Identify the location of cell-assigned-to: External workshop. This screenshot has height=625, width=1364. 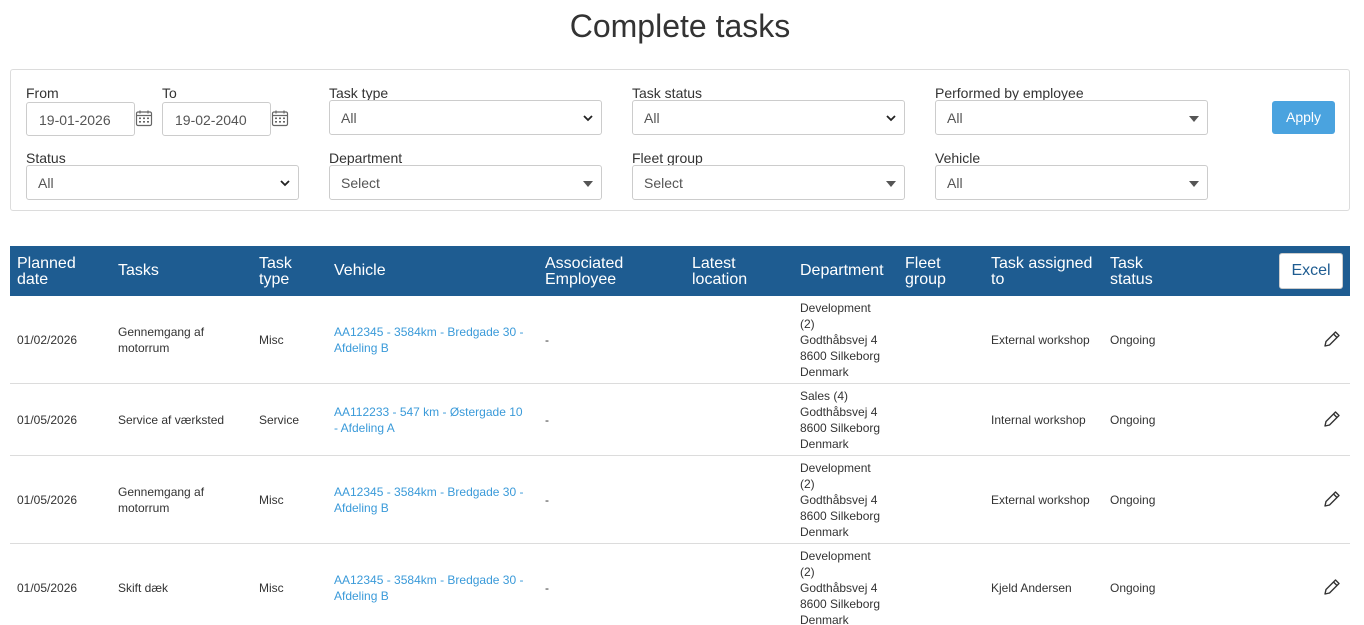
(1040, 500).